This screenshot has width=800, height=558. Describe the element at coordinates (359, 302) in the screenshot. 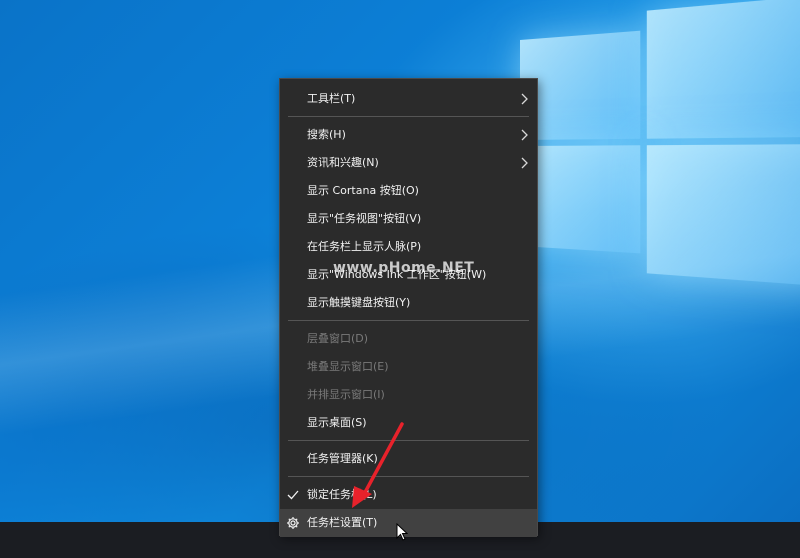

I see `menu-item-label: 显示触摸键盘按钮(Y)` at that location.